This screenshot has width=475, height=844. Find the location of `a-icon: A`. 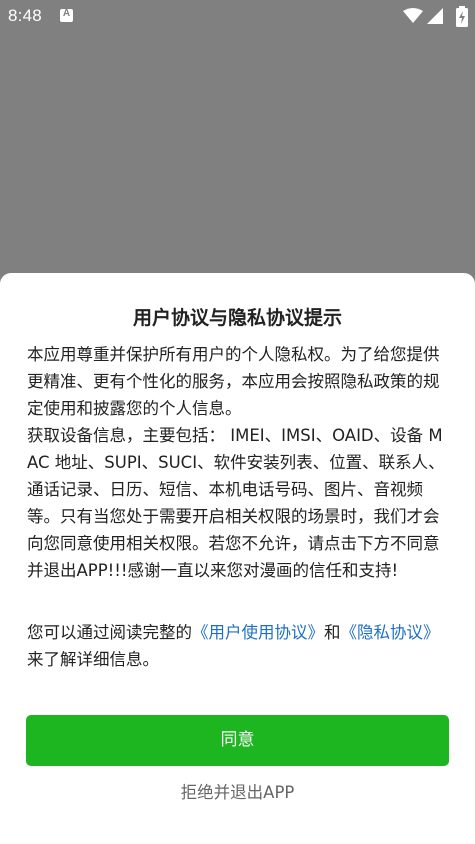

a-icon: A is located at coordinates (66, 15).